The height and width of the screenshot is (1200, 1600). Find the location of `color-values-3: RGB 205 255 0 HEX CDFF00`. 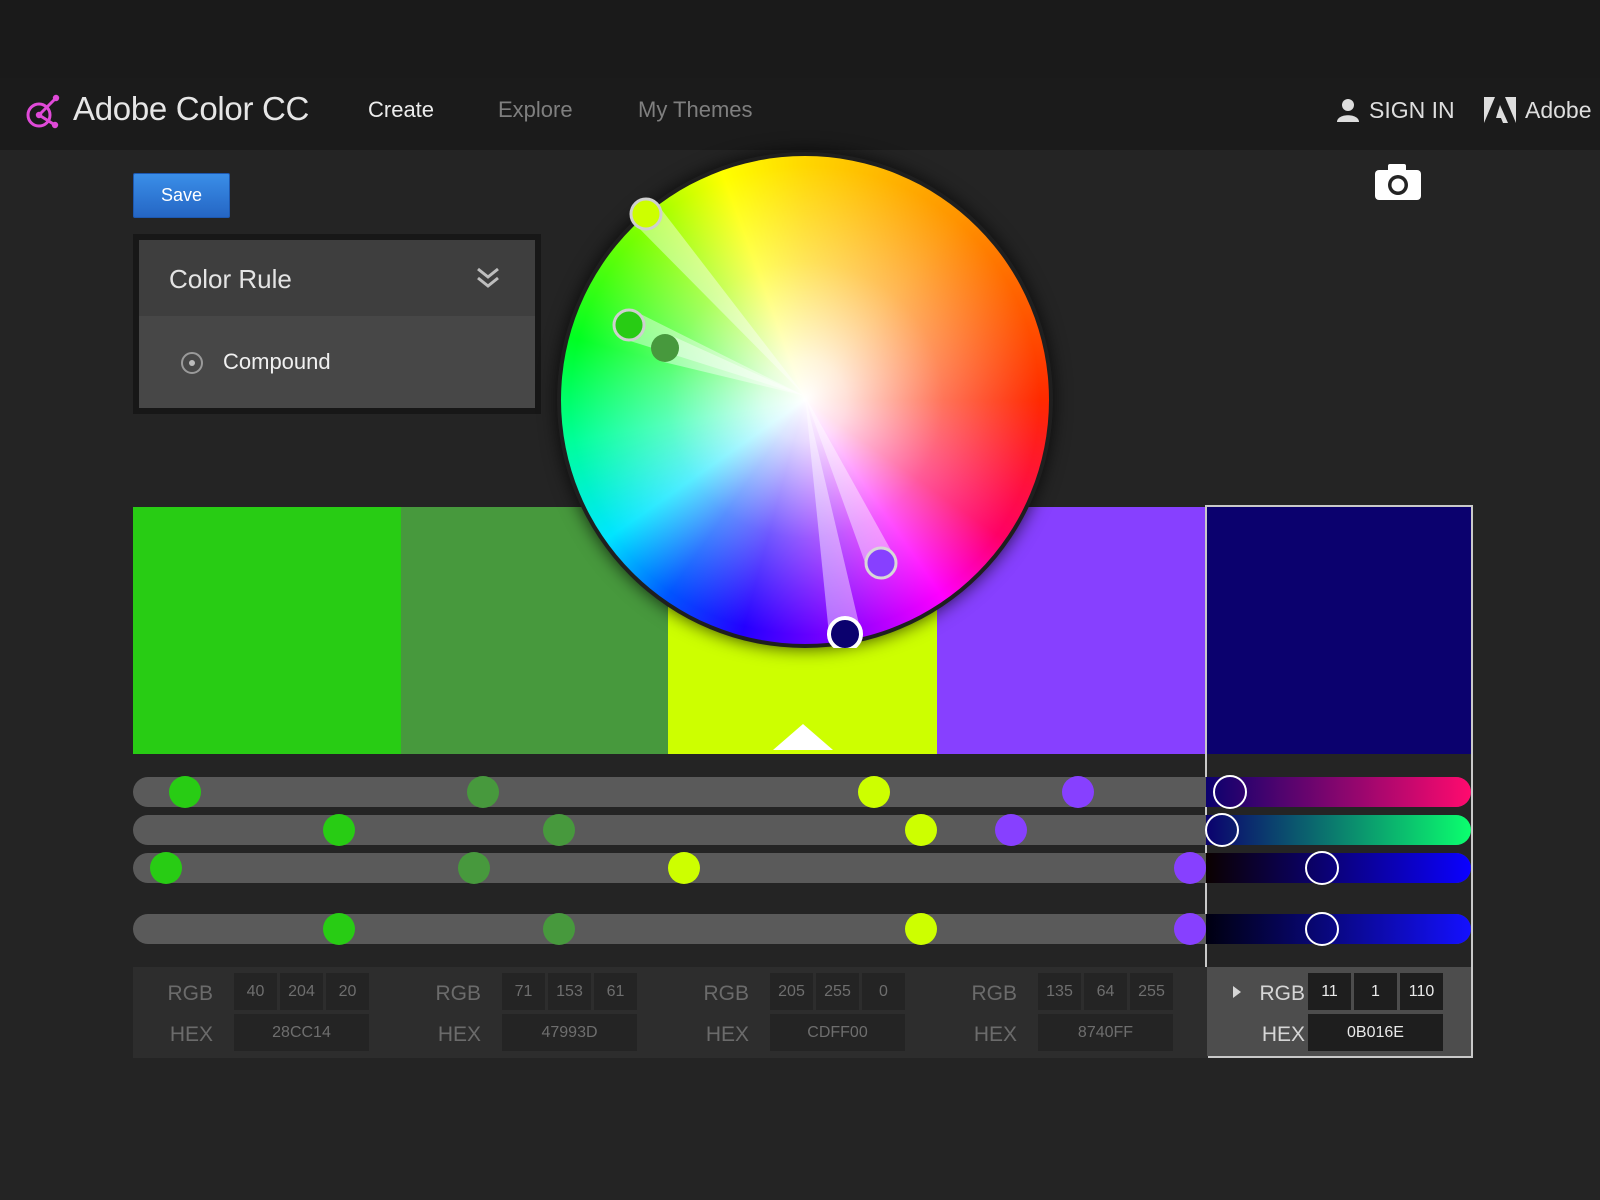

color-values-3: RGB 205 255 0 HEX CDFF00 is located at coordinates (795, 1012).